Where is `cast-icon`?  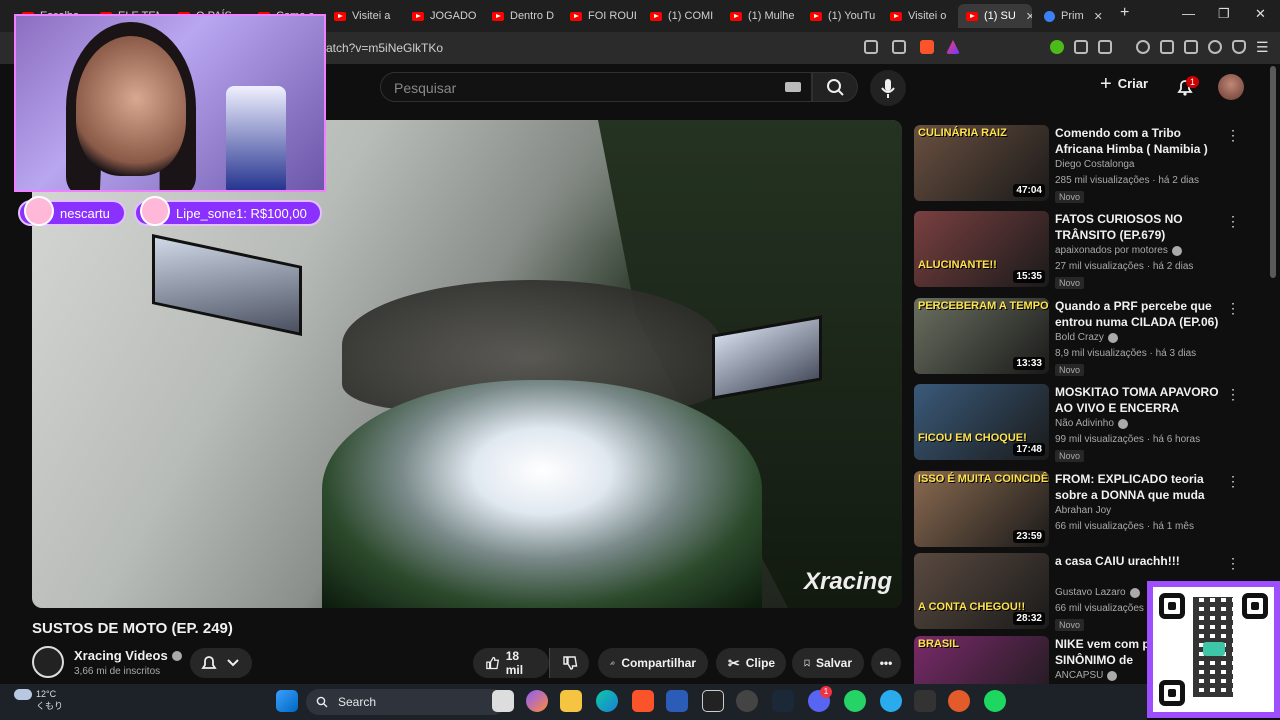
cast-icon is located at coordinates (871, 47).